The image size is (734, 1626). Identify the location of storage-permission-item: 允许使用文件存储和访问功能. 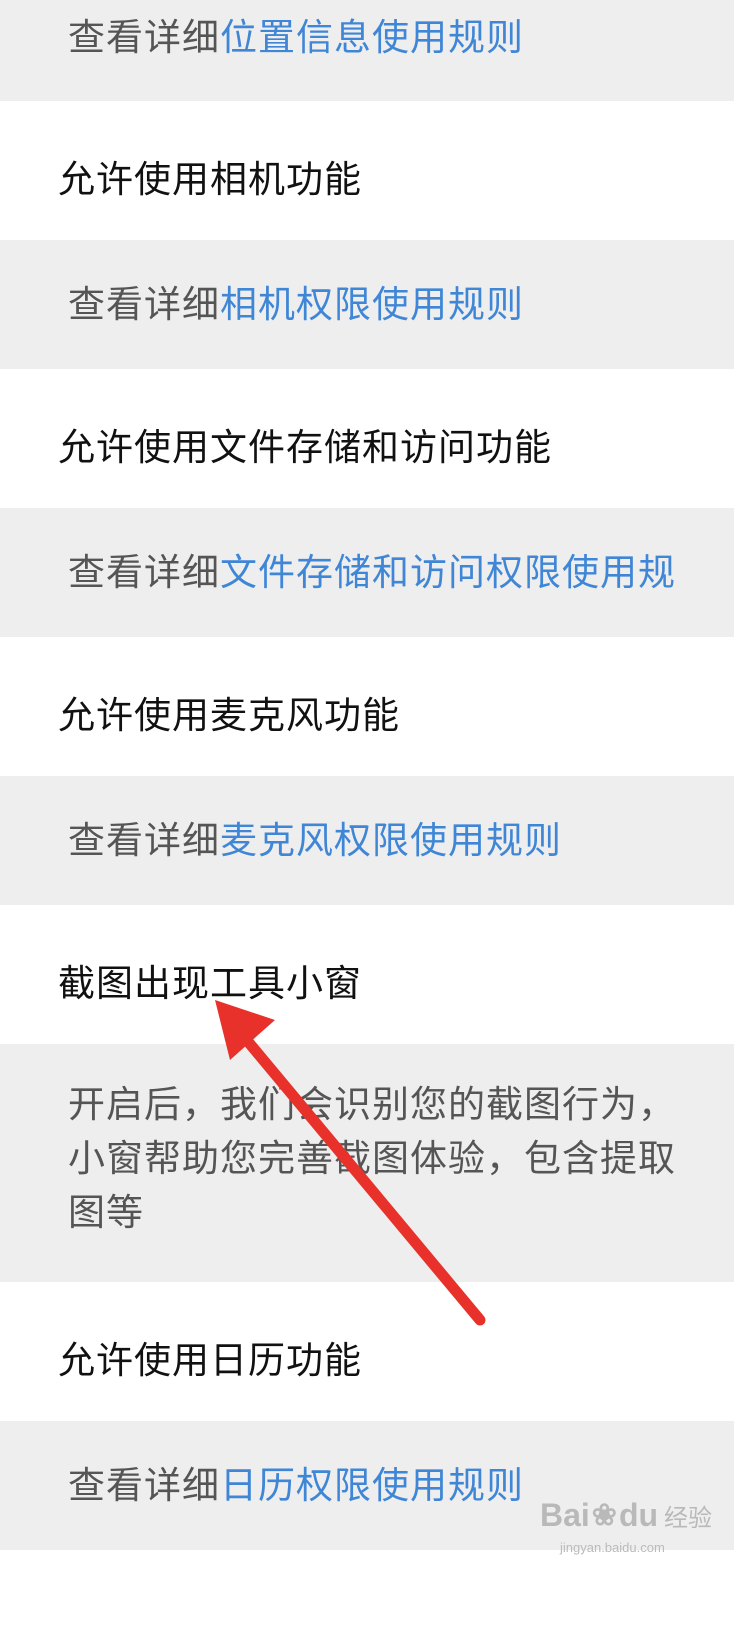
(367, 438).